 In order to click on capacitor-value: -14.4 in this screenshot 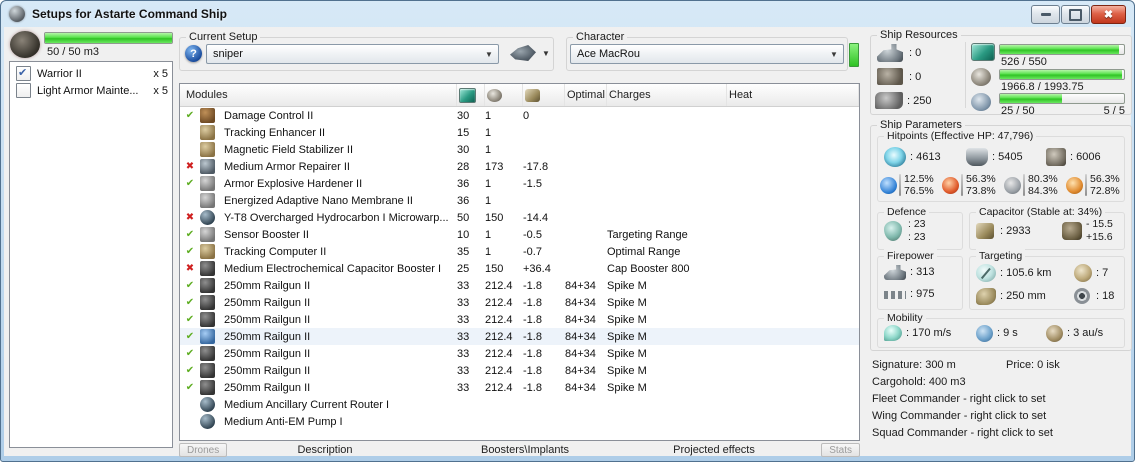, I will do `click(536, 217)`.